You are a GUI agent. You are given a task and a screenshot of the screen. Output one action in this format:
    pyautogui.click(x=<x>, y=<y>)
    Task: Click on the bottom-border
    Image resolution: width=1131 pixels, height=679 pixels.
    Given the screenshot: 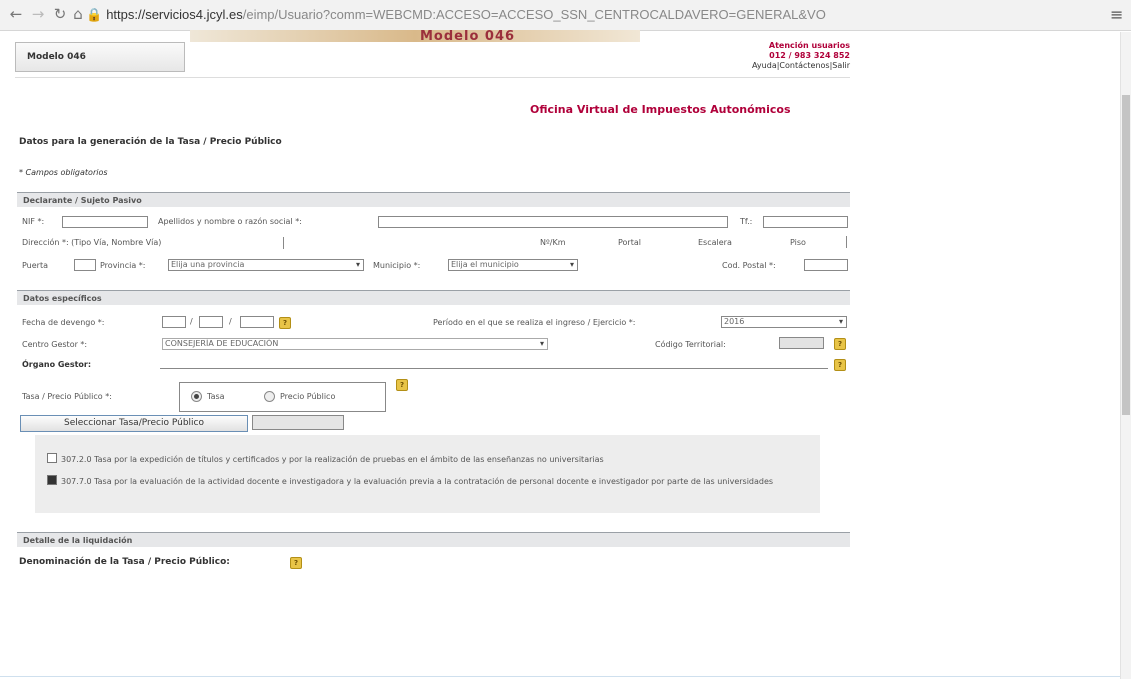 What is the action you would take?
    pyautogui.click(x=560, y=676)
    